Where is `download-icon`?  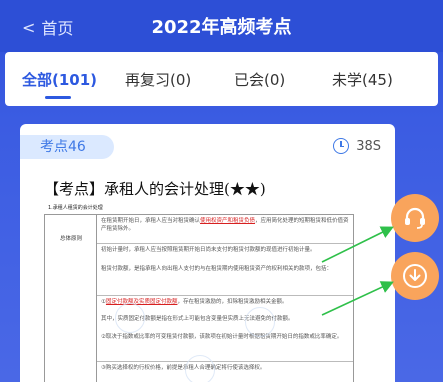 download-icon is located at coordinates (415, 276).